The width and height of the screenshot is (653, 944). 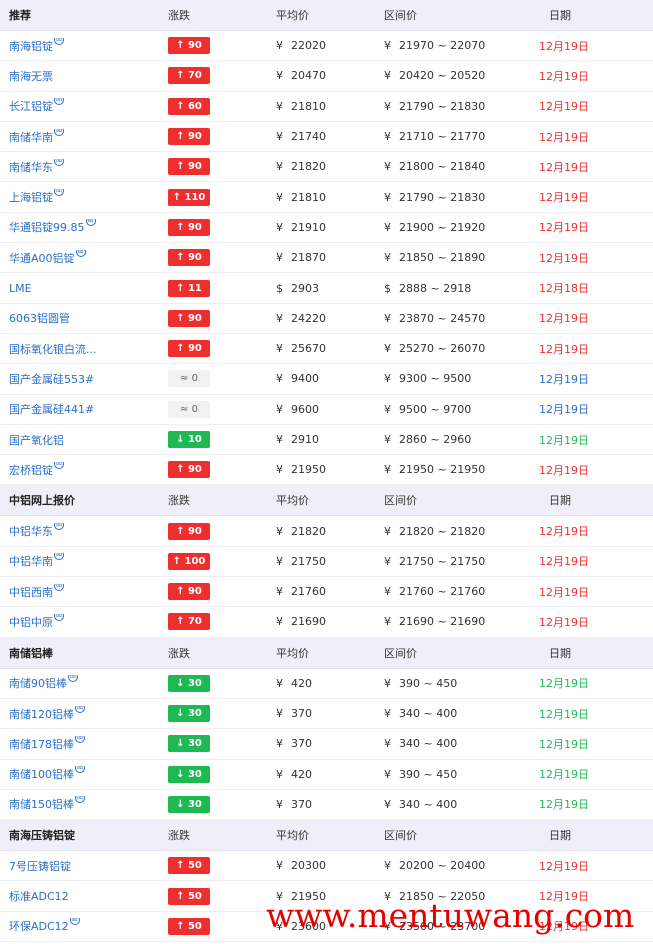 What do you see at coordinates (84, 197) in the screenshot?
I see `product-cell: 上海铝锭图` at bounding box center [84, 197].